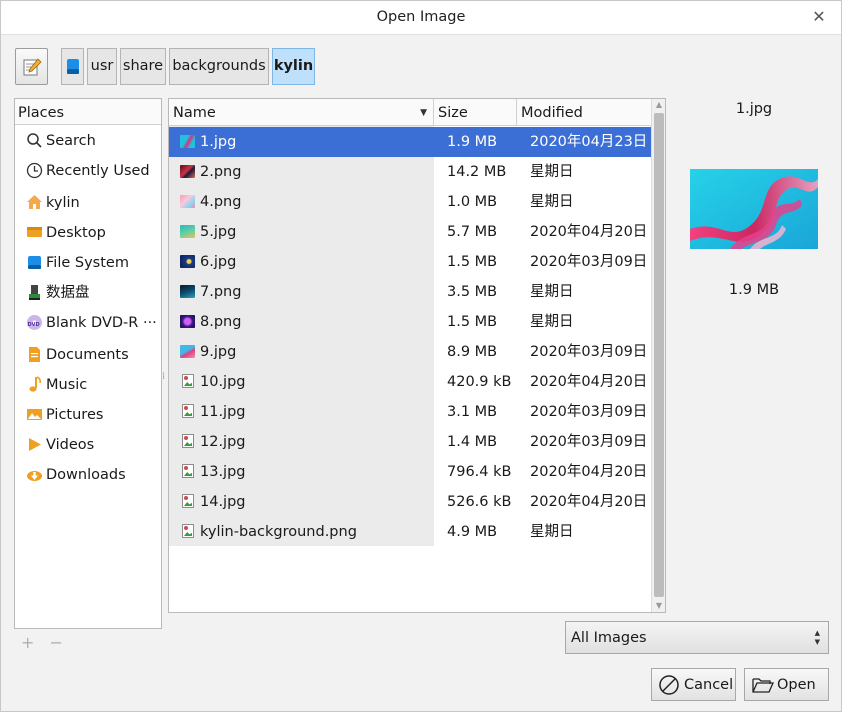  I want to click on place-label: Desktop, so click(76, 233).